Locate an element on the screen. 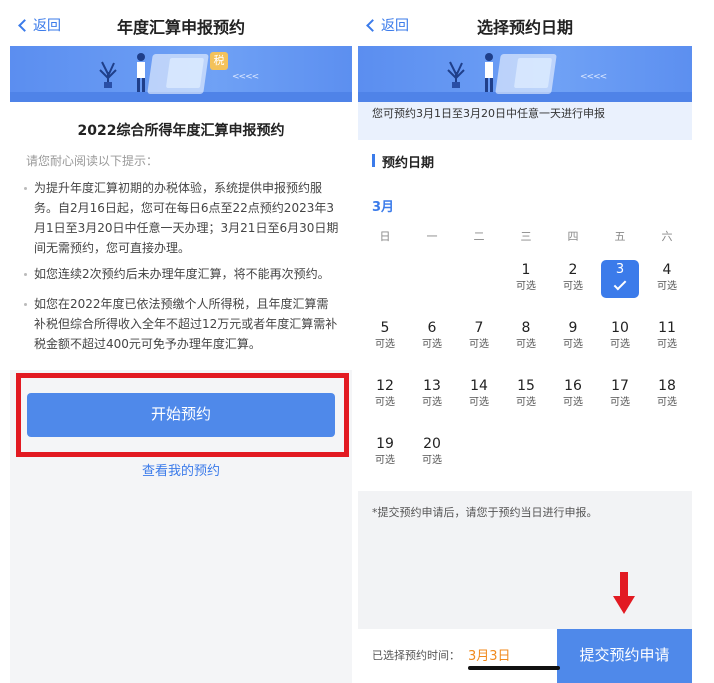 The height and width of the screenshot is (683, 714). nav-bar: 返回 选择预约日期 is located at coordinates (525, 23).